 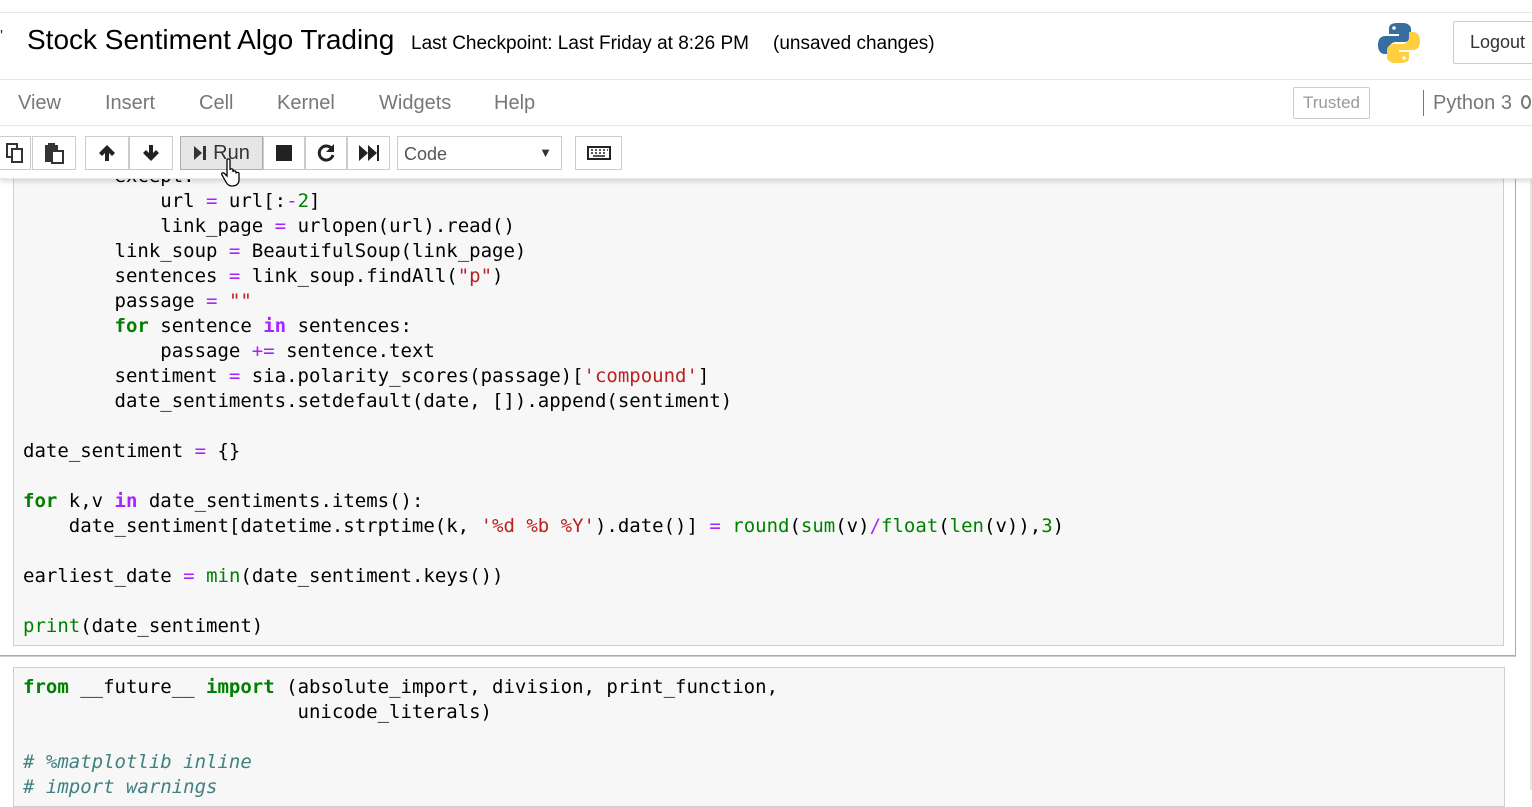 What do you see at coordinates (1492, 42) in the screenshot?
I see `logout-button: Logout` at bounding box center [1492, 42].